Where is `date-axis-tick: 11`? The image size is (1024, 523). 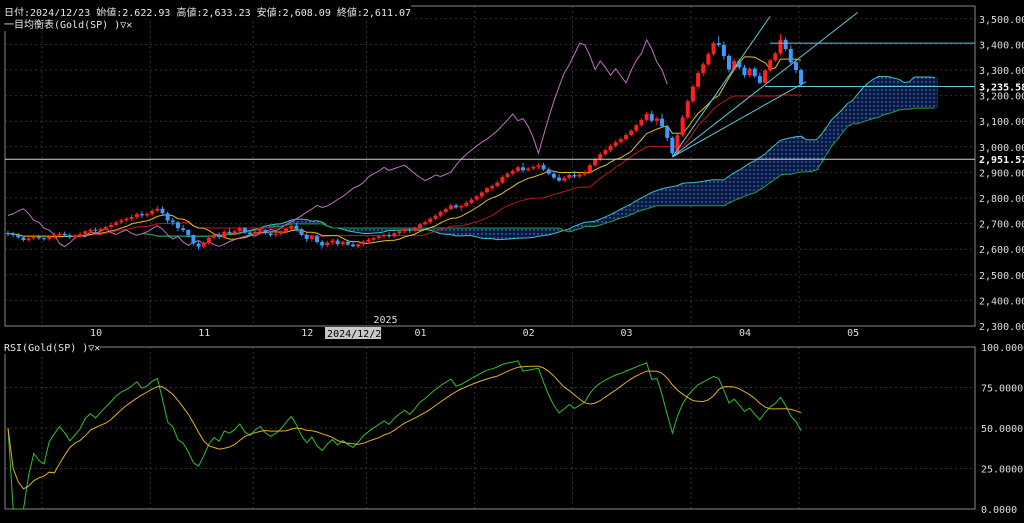
date-axis-tick: 11 is located at coordinates (204, 333).